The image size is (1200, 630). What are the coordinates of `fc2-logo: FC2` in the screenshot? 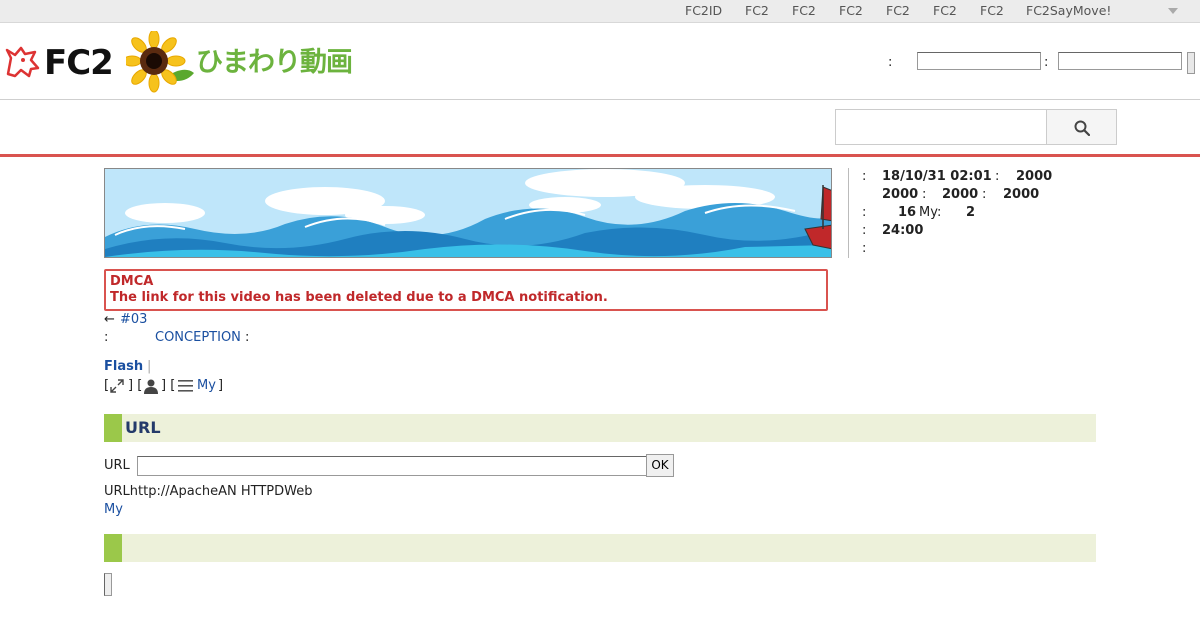 It's located at (79, 63).